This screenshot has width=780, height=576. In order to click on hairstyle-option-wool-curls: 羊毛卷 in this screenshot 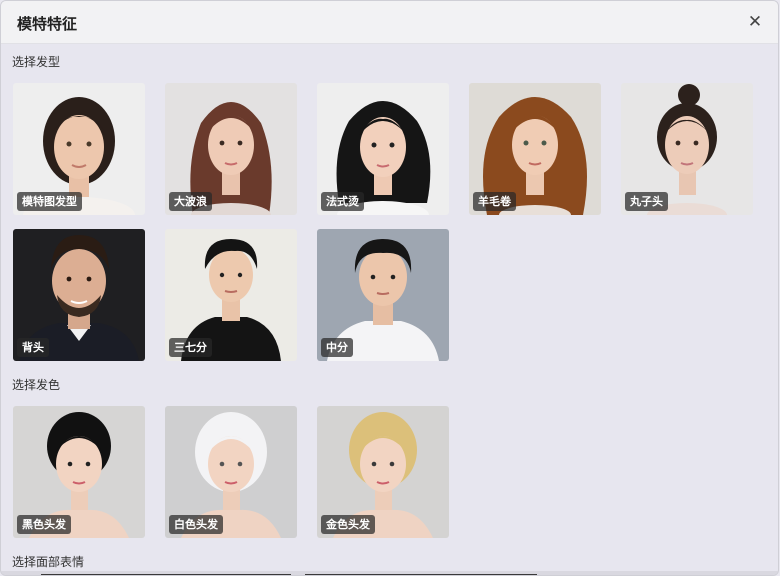, I will do `click(535, 149)`.